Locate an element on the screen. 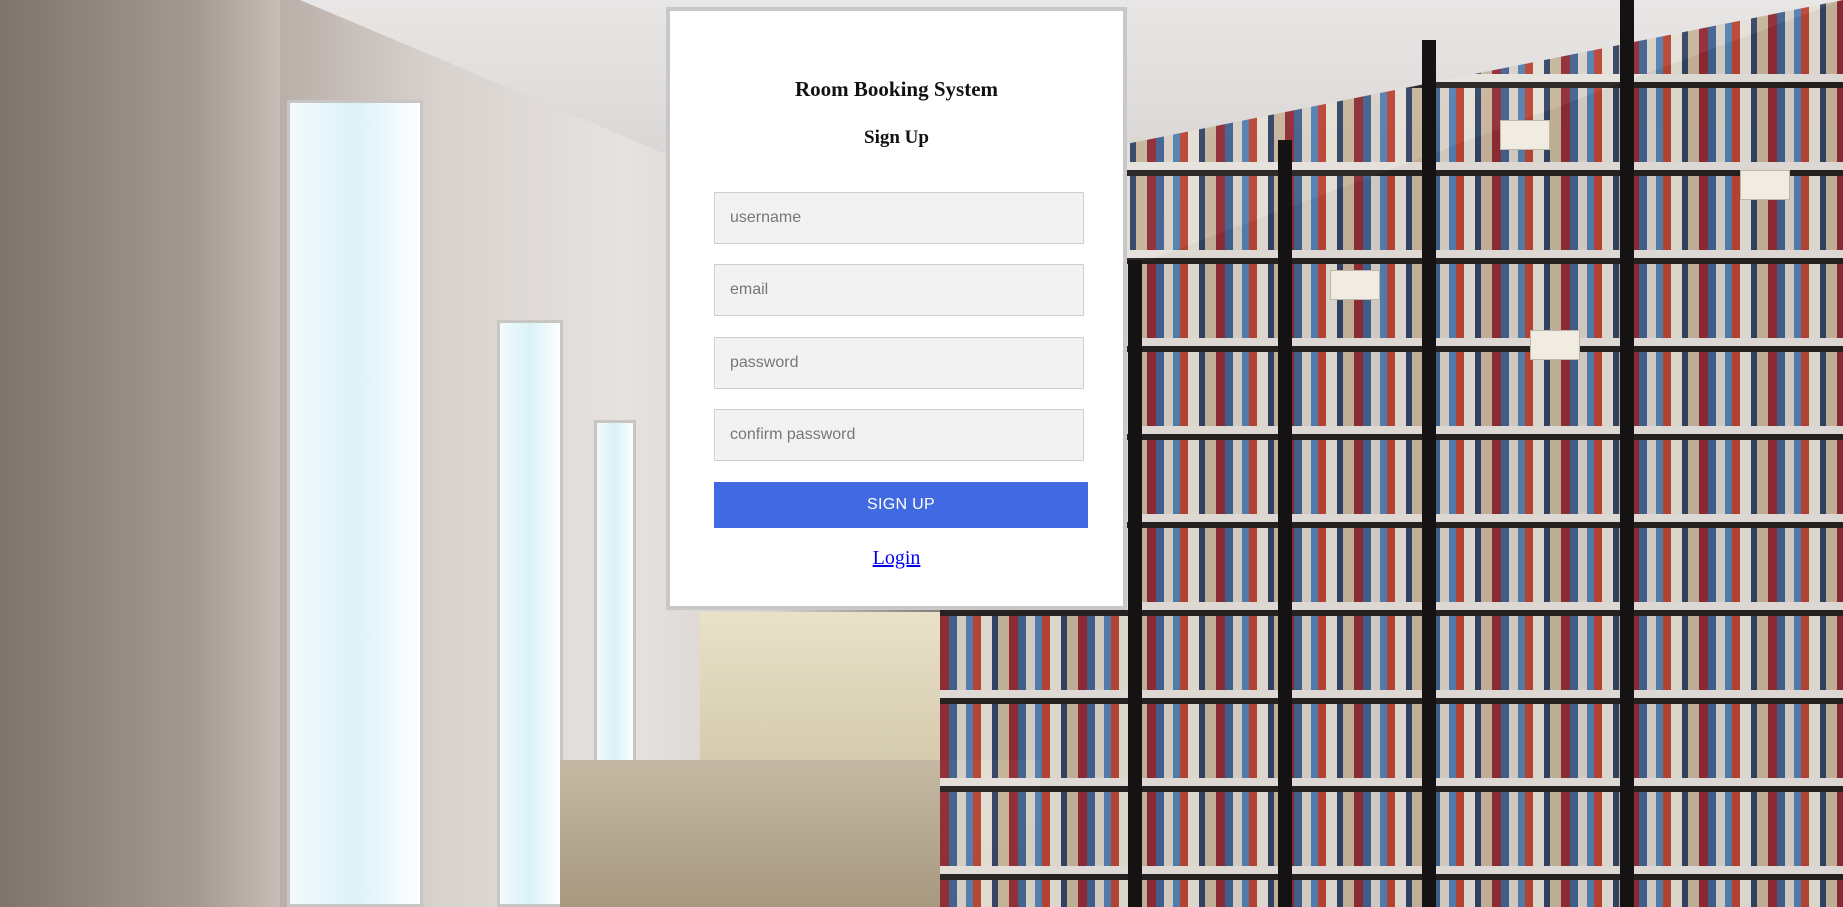 The width and height of the screenshot is (1843, 907). login-link-container: Login is located at coordinates (896, 558).